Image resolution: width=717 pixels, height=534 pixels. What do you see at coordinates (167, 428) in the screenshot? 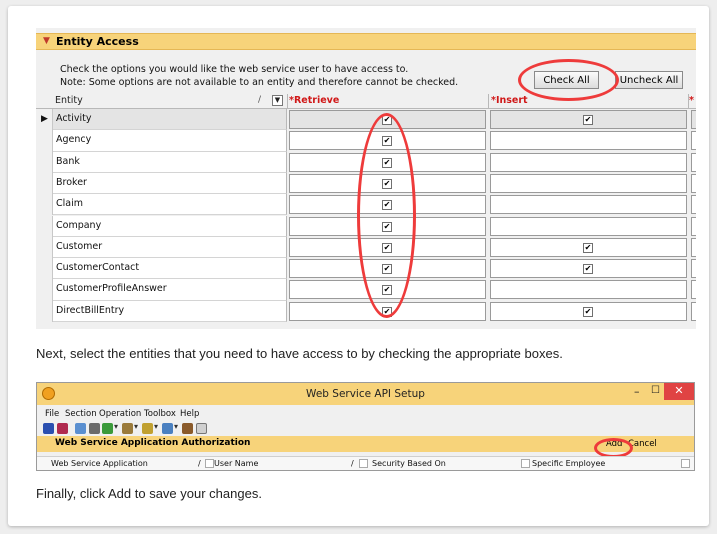
I see `document-icon` at bounding box center [167, 428].